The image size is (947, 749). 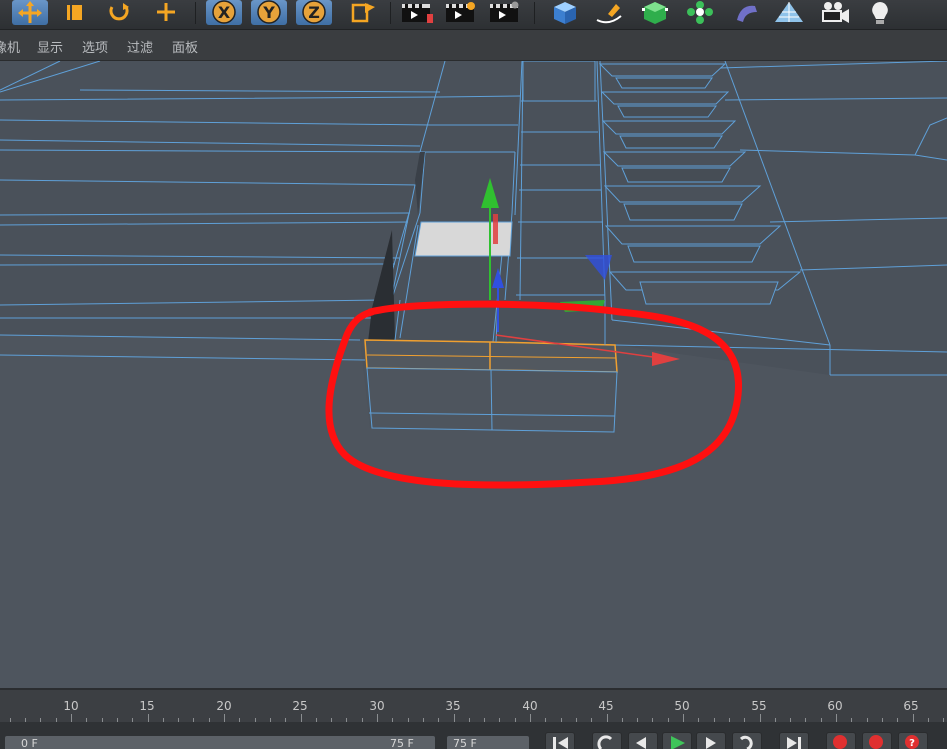 What do you see at coordinates (416, 12) in the screenshot?
I see `render-view-icon` at bounding box center [416, 12].